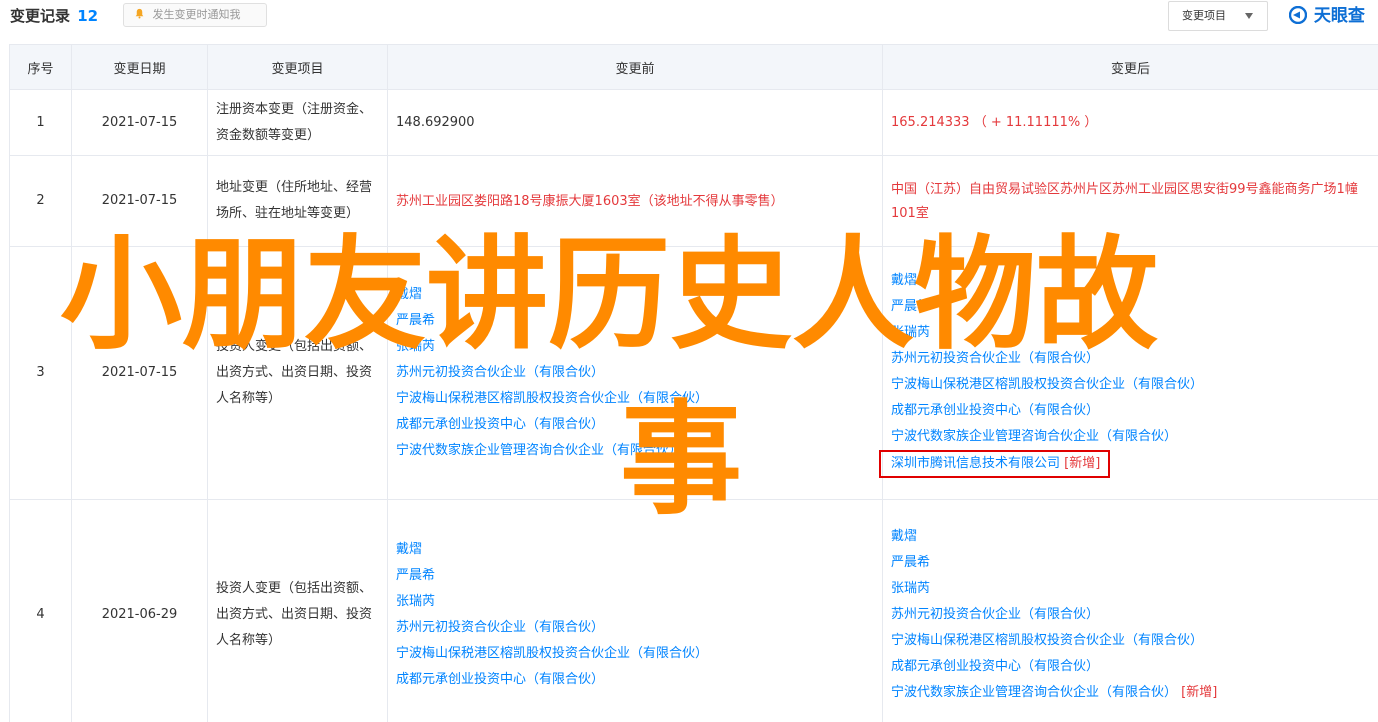 The width and height of the screenshot is (1378, 722). I want to click on notify-button-label: 发生变更时通知我, so click(196, 14).